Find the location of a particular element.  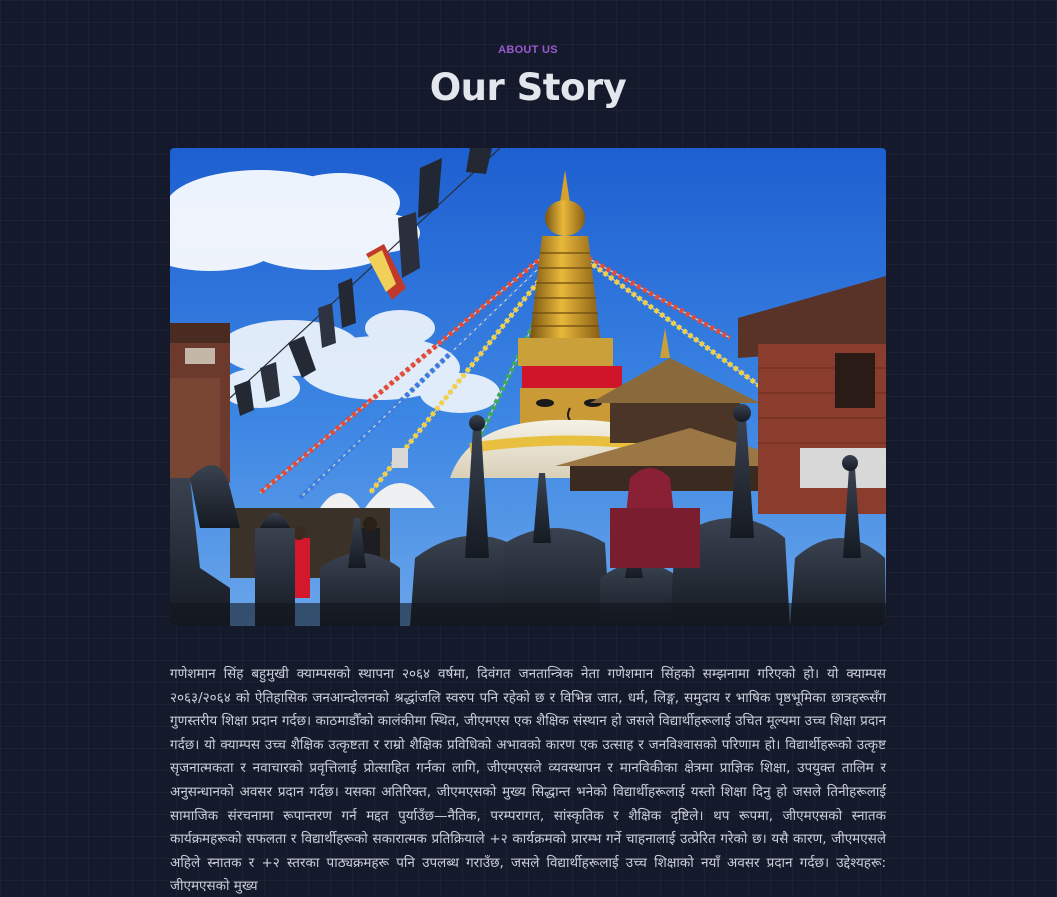

section-eyebrow: ABOUT US is located at coordinates (528, 50).